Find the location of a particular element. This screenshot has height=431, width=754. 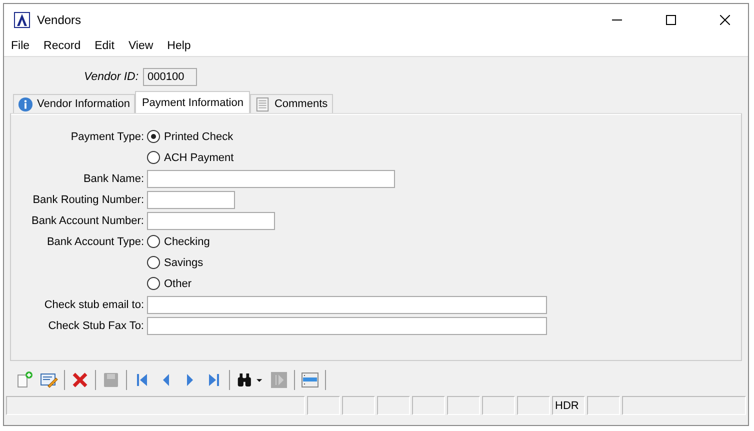

menu-item: Edit is located at coordinates (104, 46).